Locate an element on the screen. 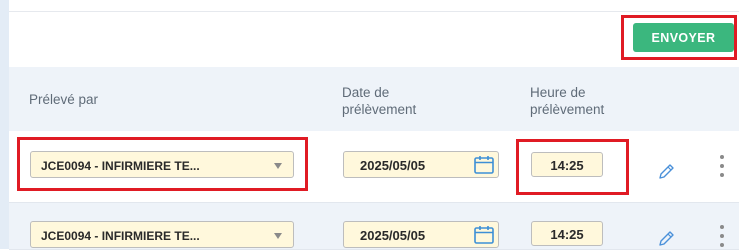  column-header-time-line1: Heure de is located at coordinates (558, 92).